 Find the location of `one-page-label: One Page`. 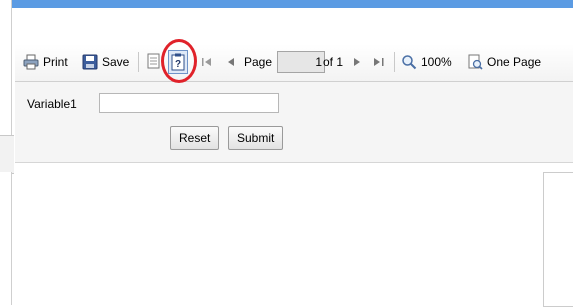

one-page-label: One Page is located at coordinates (514, 62).